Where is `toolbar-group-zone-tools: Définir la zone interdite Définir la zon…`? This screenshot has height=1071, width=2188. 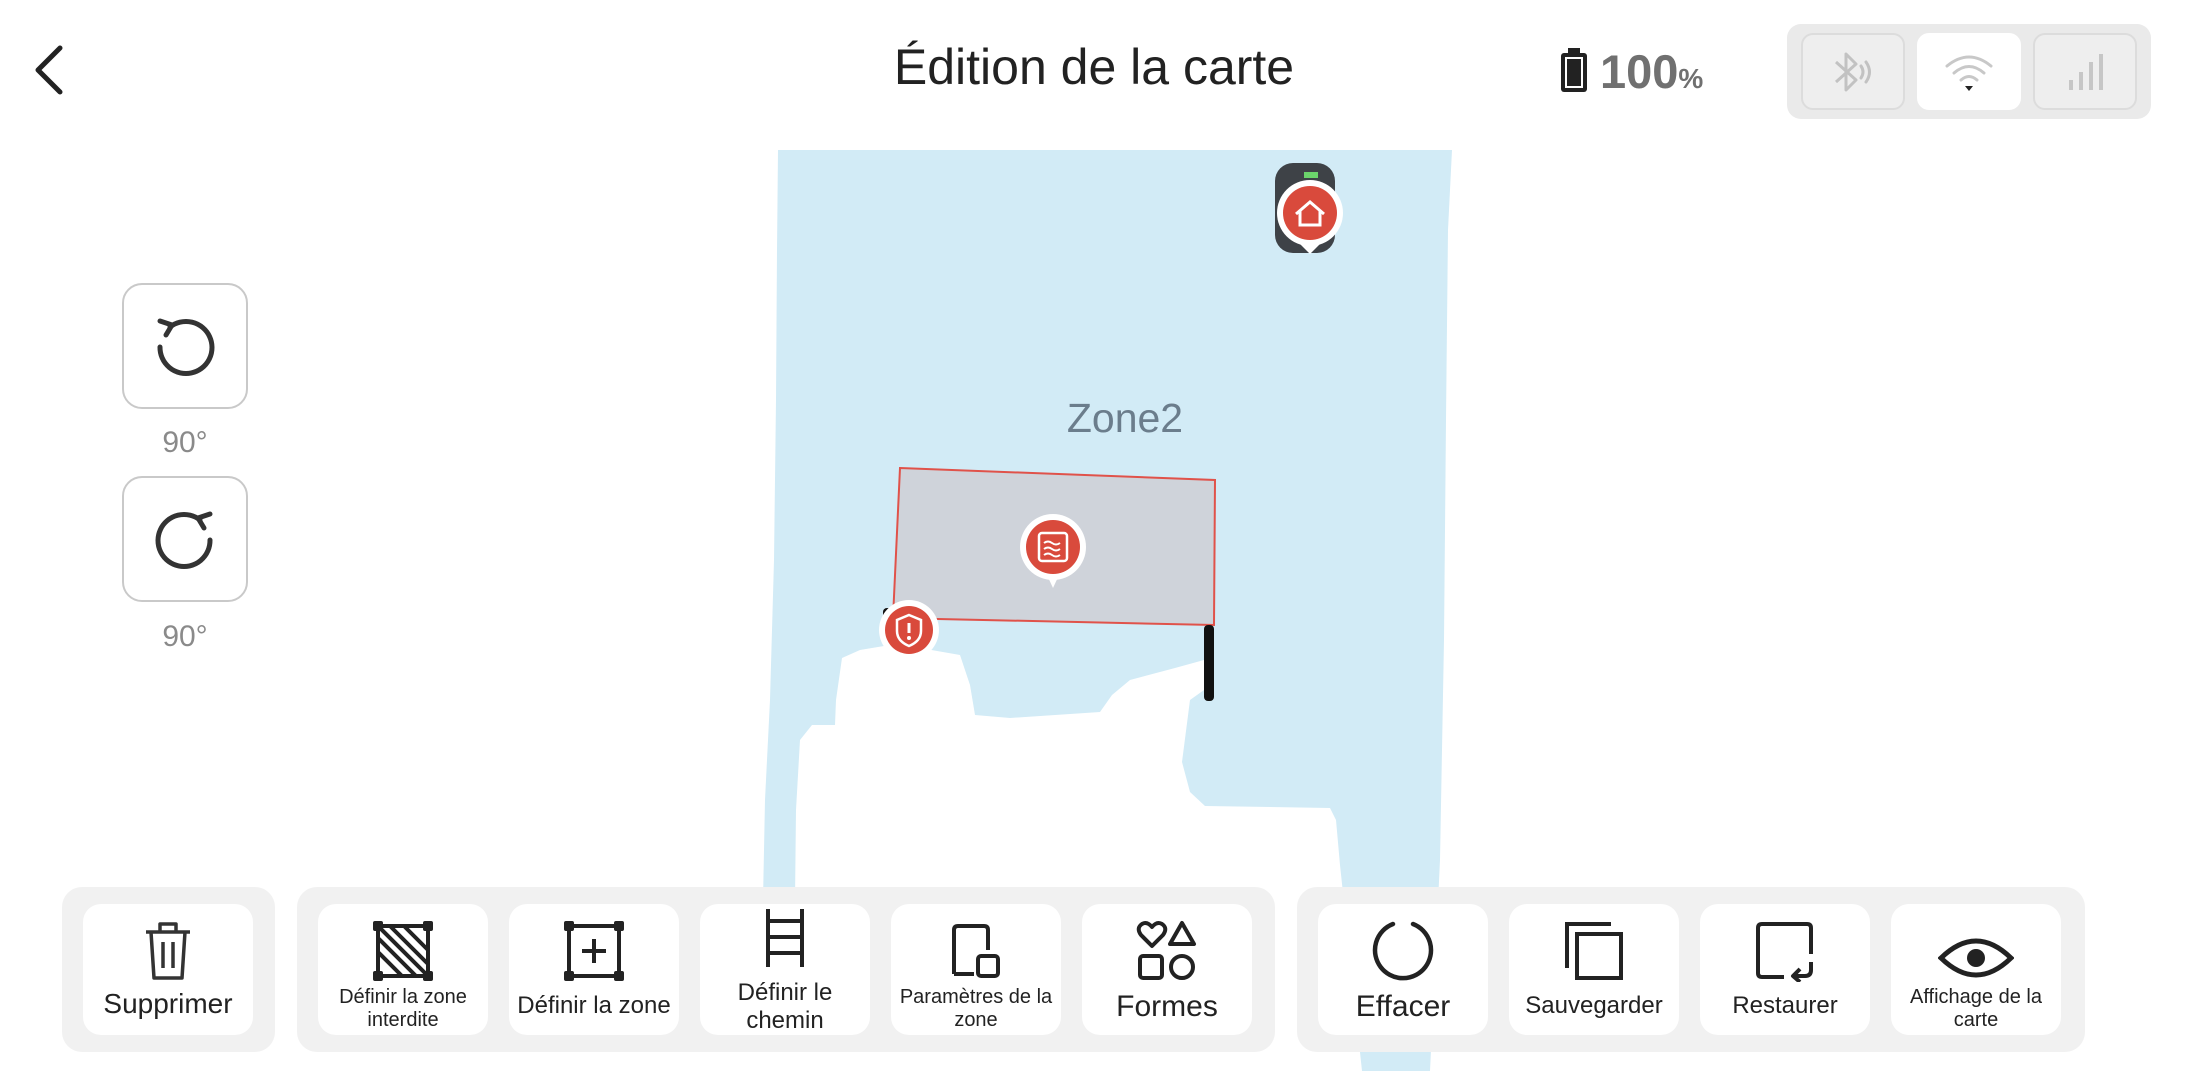 toolbar-group-zone-tools: Définir la zone interdite Définir la zon… is located at coordinates (786, 969).